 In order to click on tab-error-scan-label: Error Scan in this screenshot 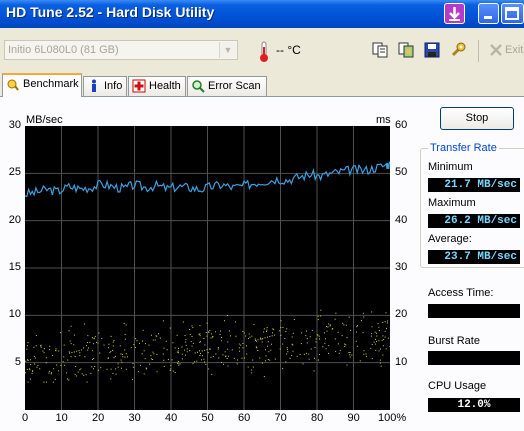, I will do `click(234, 86)`.